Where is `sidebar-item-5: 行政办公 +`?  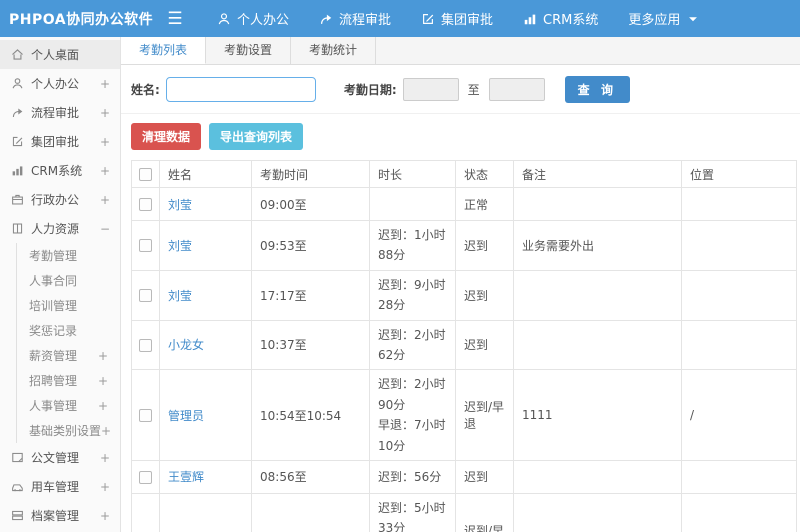 sidebar-item-5: 行政办公 + is located at coordinates (60, 199).